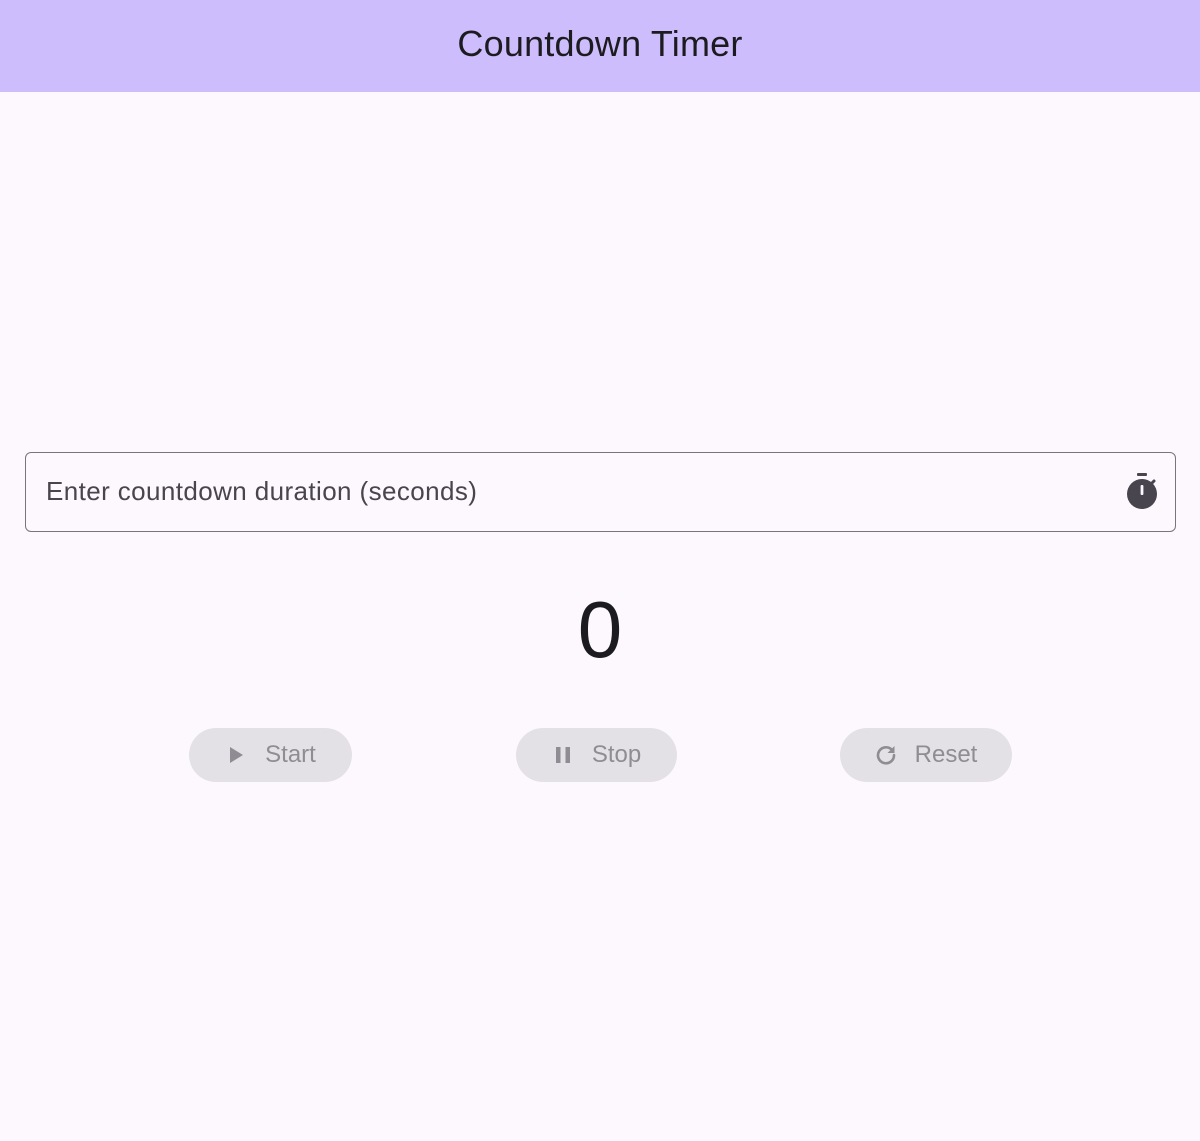 Image resolution: width=1200 pixels, height=1141 pixels. What do you see at coordinates (1142, 491) in the screenshot?
I see `timer-icon` at bounding box center [1142, 491].